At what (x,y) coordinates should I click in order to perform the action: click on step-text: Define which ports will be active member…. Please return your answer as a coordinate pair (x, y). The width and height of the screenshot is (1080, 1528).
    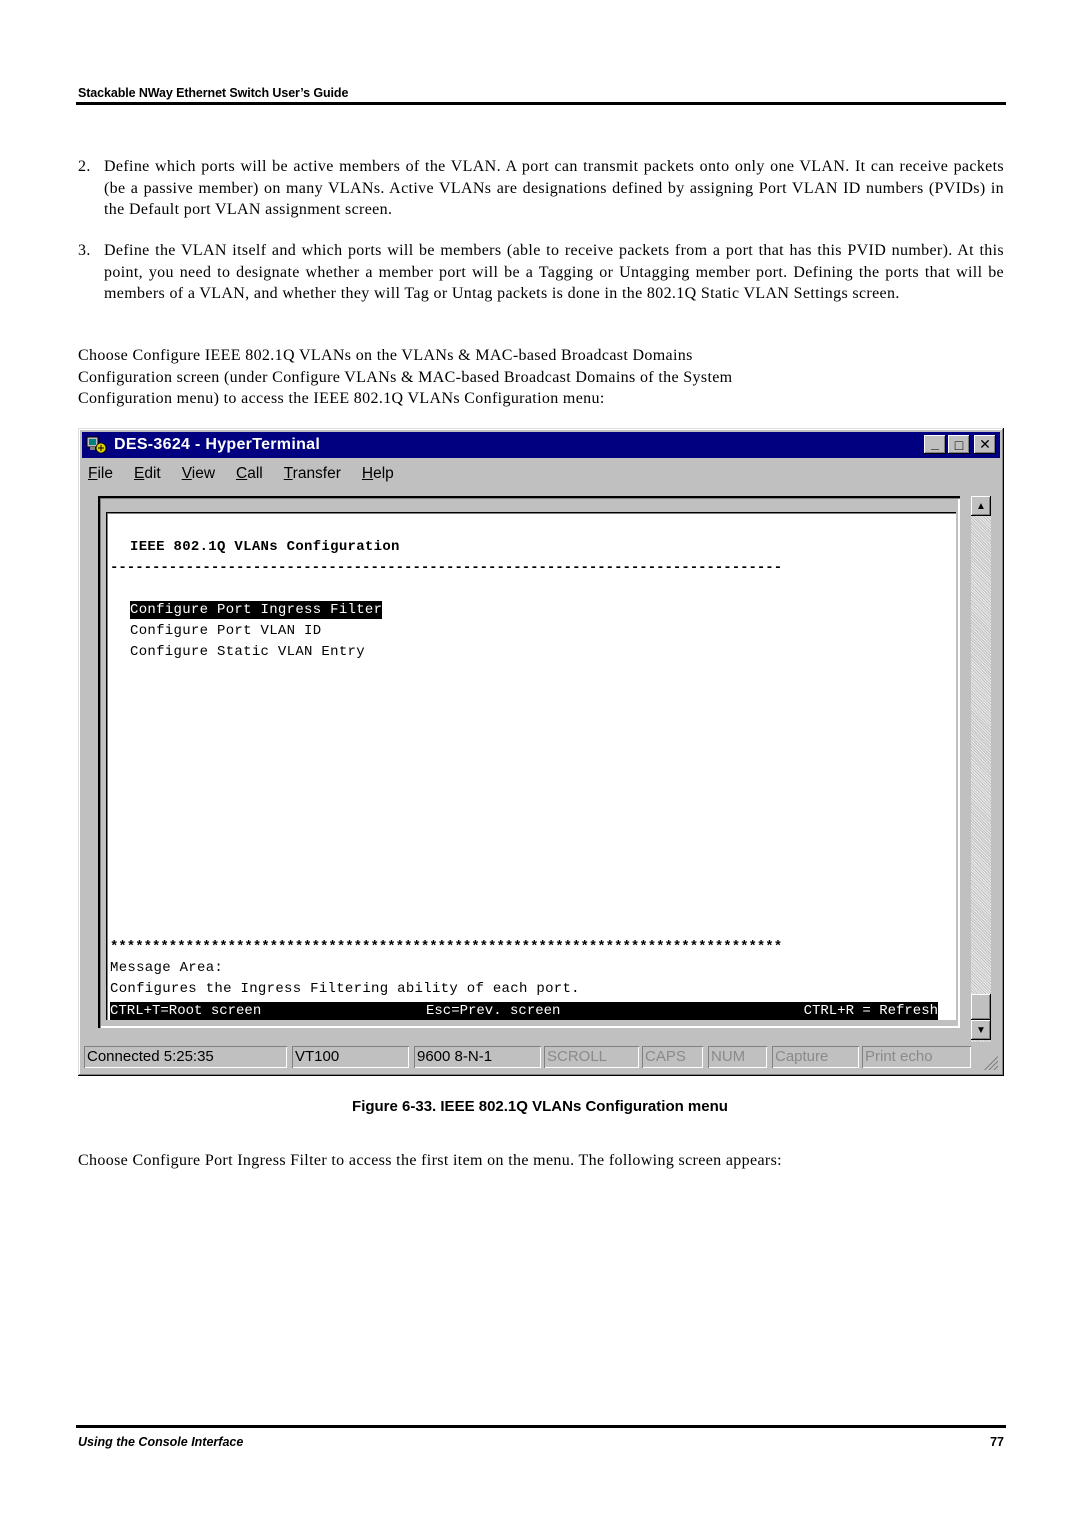
    Looking at the image, I should click on (554, 188).